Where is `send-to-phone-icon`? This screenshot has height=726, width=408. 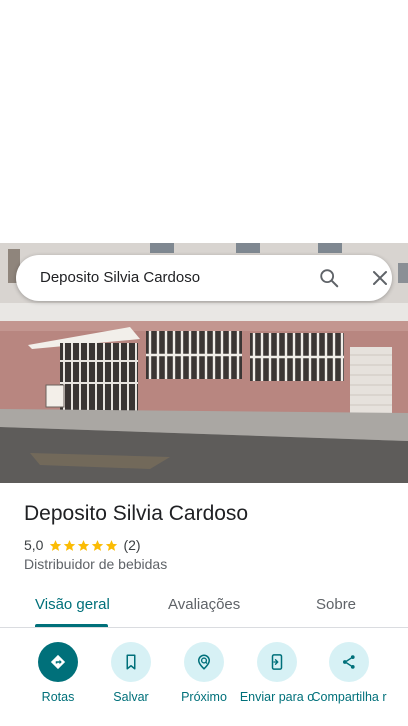
send-to-phone-icon is located at coordinates (277, 662).